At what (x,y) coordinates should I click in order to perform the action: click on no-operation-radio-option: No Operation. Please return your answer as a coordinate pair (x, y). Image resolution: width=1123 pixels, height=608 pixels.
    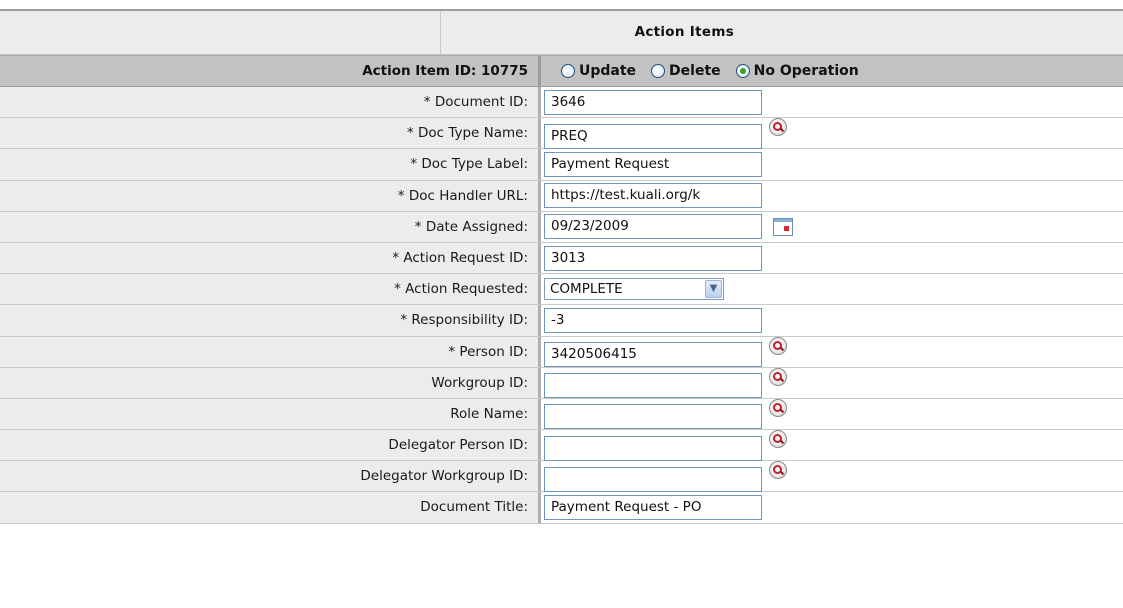
    Looking at the image, I should click on (797, 71).